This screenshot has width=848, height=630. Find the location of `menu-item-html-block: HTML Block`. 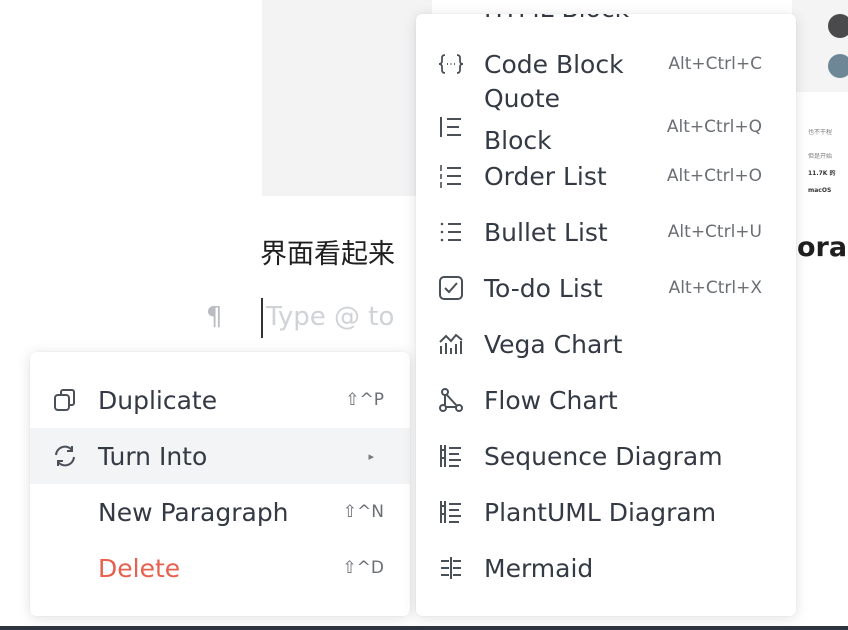

menu-item-html-block: HTML Block is located at coordinates (606, 21).